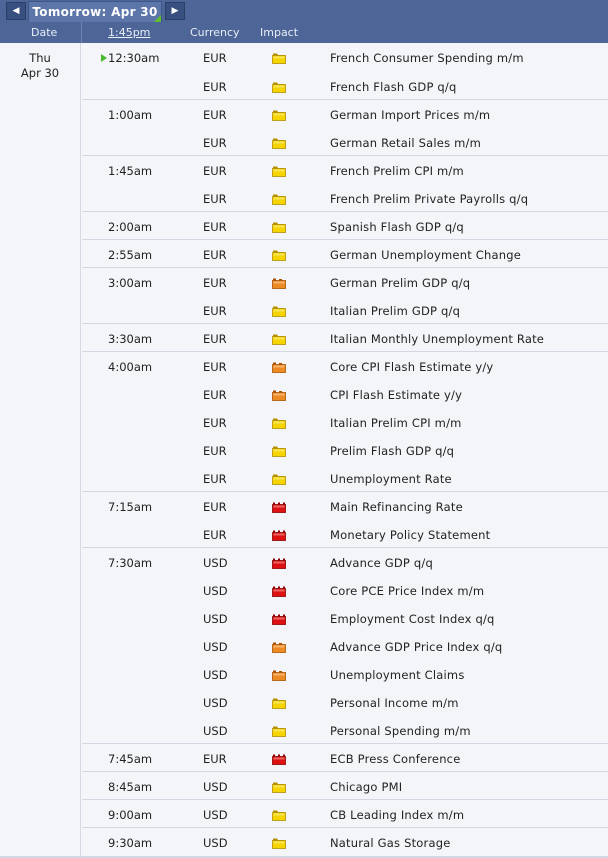  I want to click on event-title: Chicago PMI, so click(366, 787).